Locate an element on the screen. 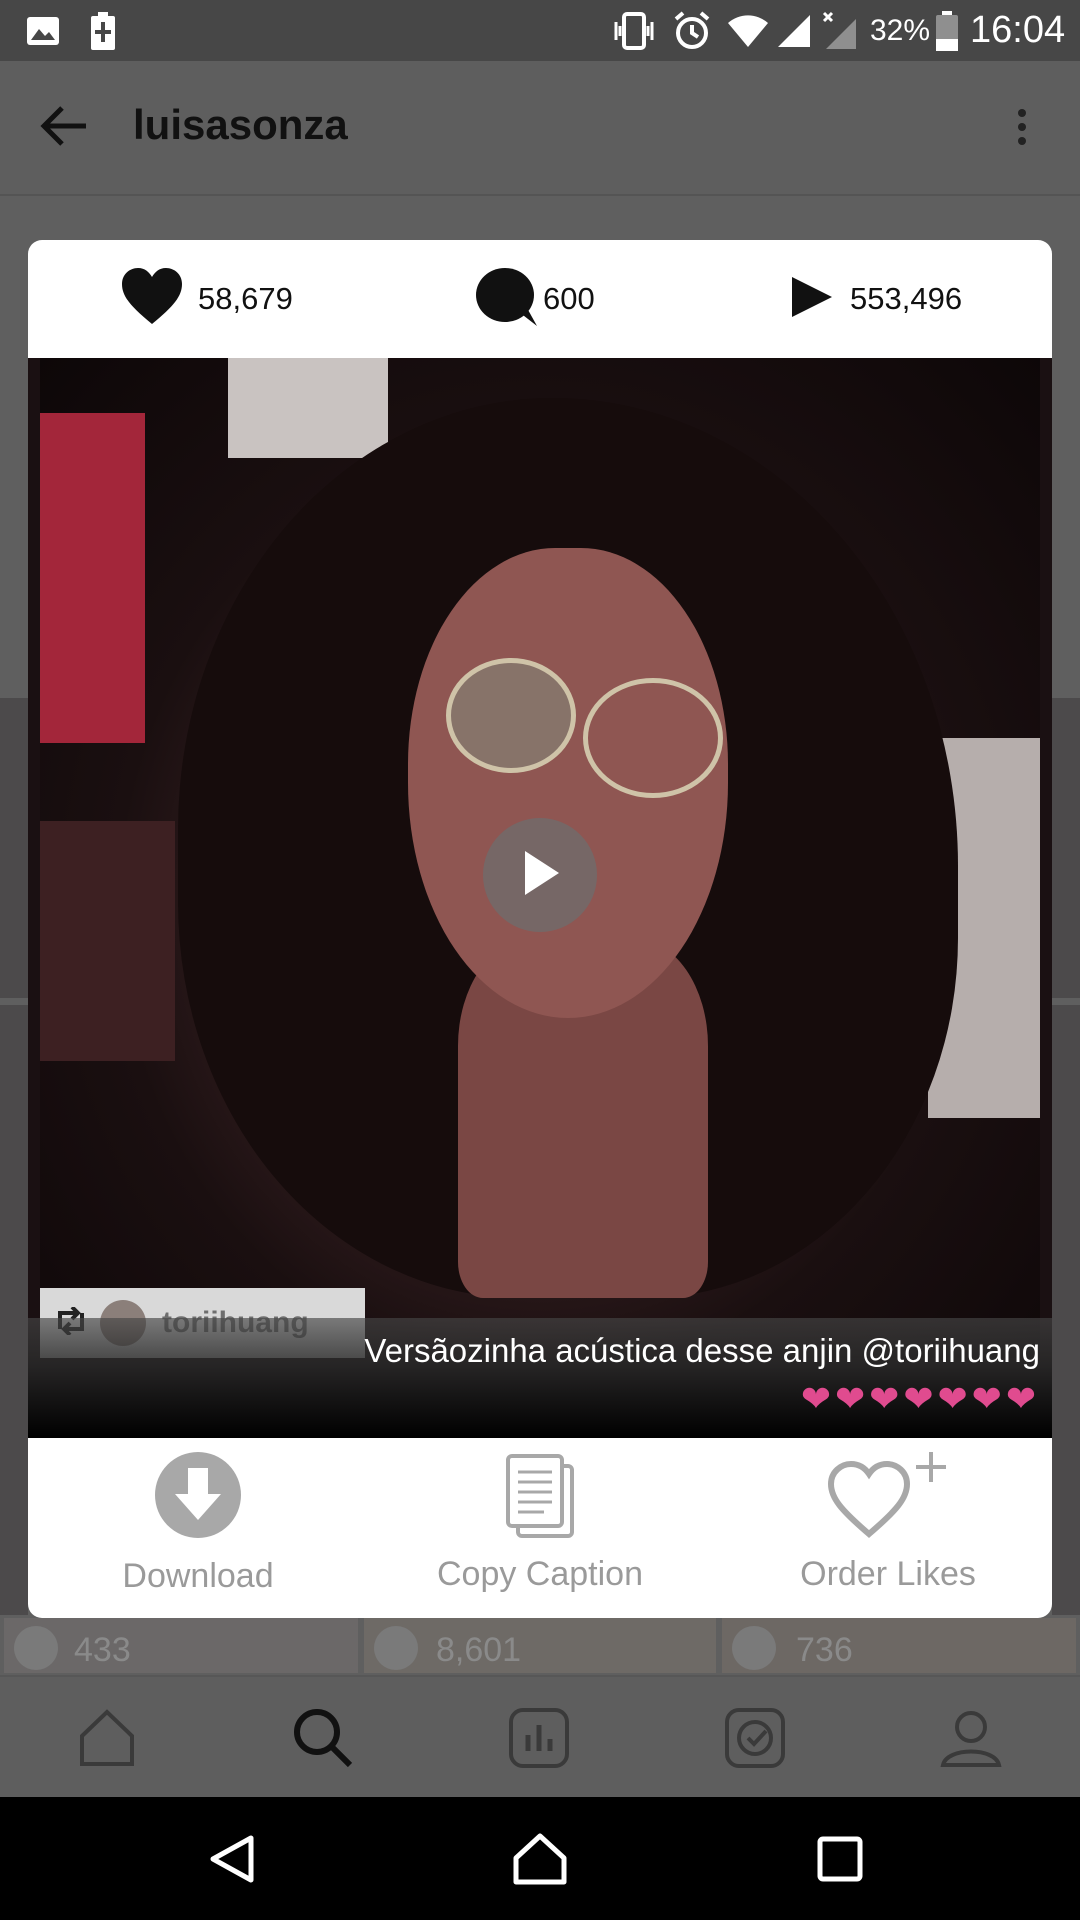  caption-hearts: ❤❤❤❤❤❤❤ is located at coordinates (920, 1398).